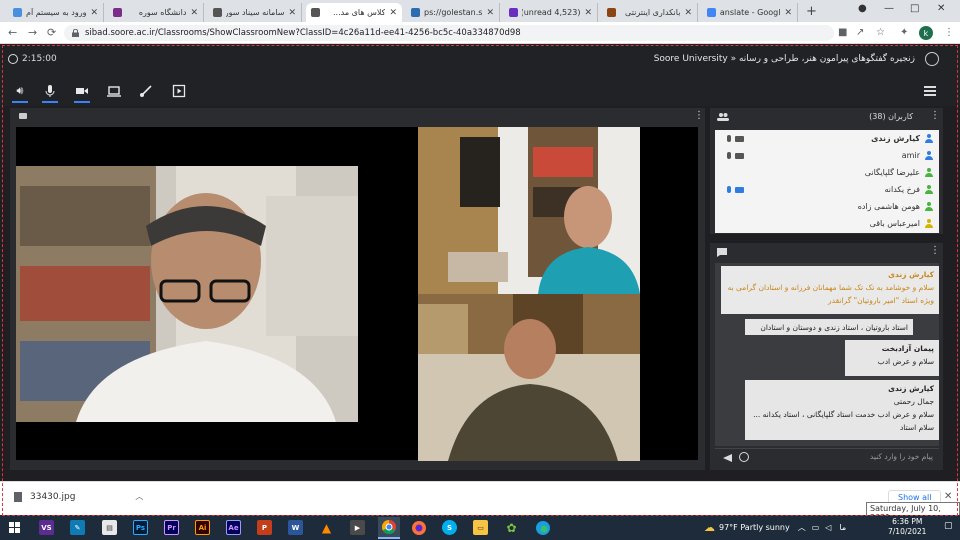 Image resolution: width=960 pixels, height=540 pixels. I want to click on download-item: 33430.jpg ︿, so click(78, 496).